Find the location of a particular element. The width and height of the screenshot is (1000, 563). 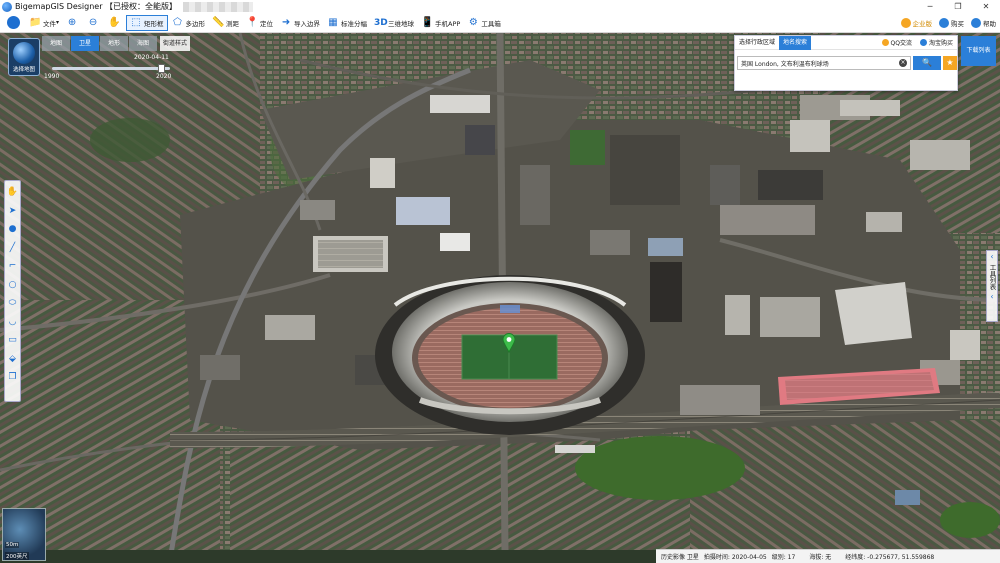

download-list-button: 下载列表 is located at coordinates (978, 51).